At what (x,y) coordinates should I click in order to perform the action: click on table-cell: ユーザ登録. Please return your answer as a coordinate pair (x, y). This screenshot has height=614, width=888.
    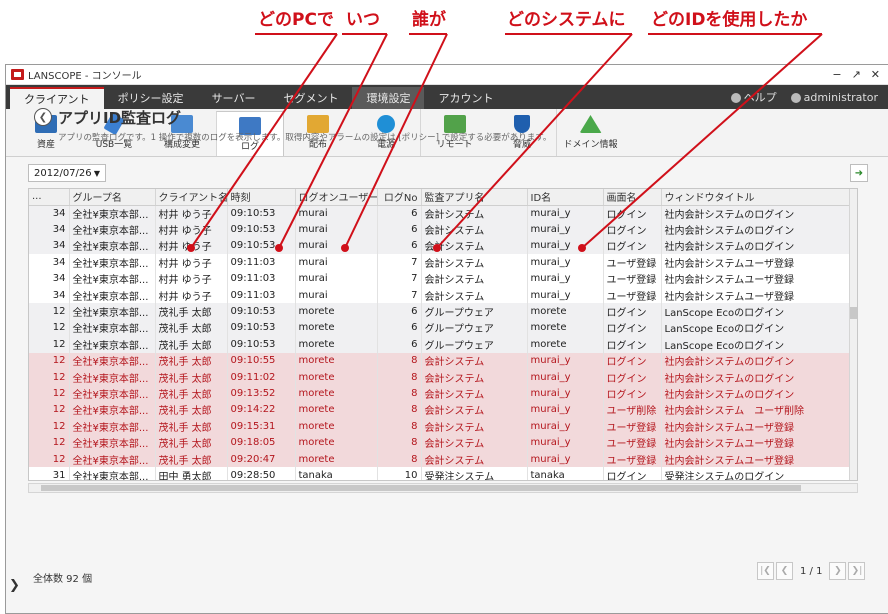
    Looking at the image, I should click on (632, 262).